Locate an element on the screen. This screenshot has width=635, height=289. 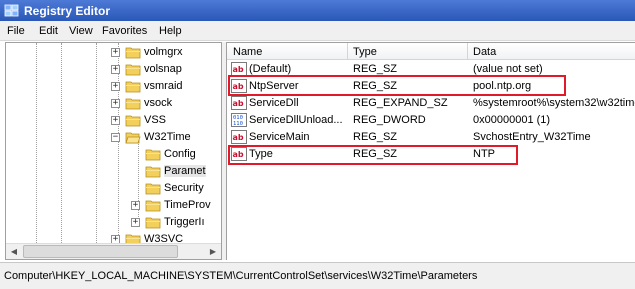
value-name: ServiceDll is located at coordinates (274, 103).